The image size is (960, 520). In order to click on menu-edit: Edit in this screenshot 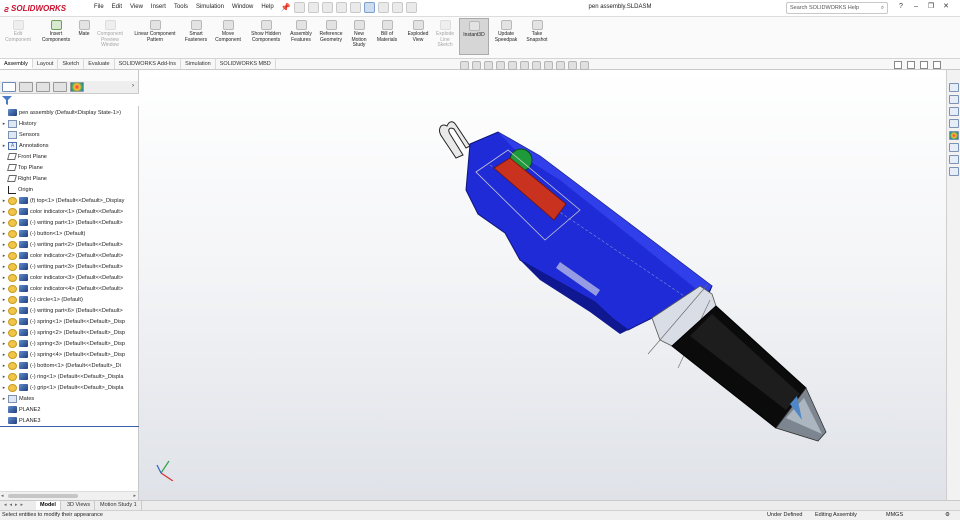, I will do `click(117, 7)`.